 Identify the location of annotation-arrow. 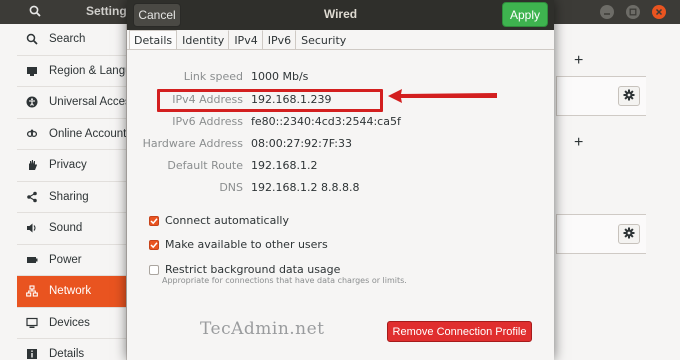
(443, 97).